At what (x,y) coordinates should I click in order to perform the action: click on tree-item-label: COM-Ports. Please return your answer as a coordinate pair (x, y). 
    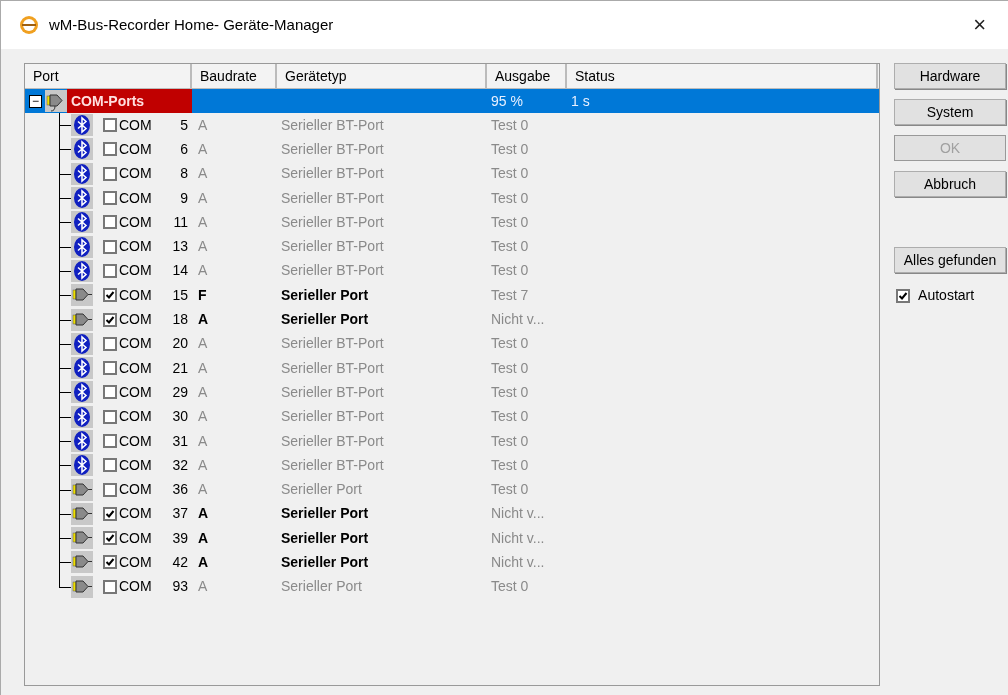
    Looking at the image, I should click on (129, 101).